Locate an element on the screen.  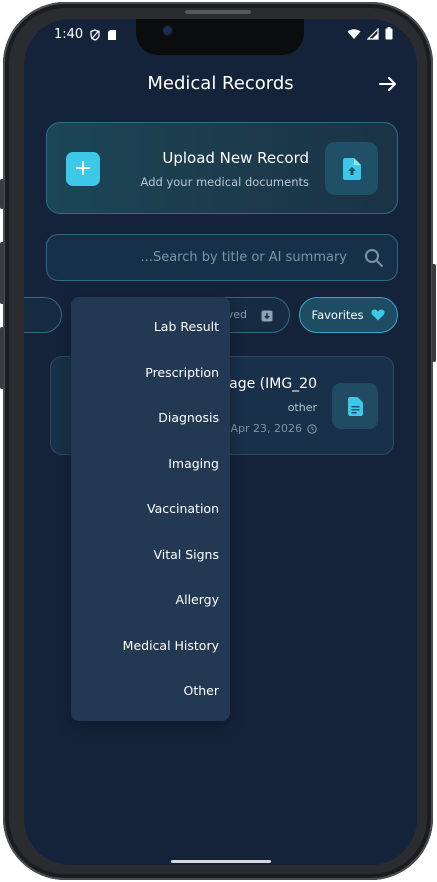
menu-item-vaccination: Vaccination is located at coordinates (183, 508).